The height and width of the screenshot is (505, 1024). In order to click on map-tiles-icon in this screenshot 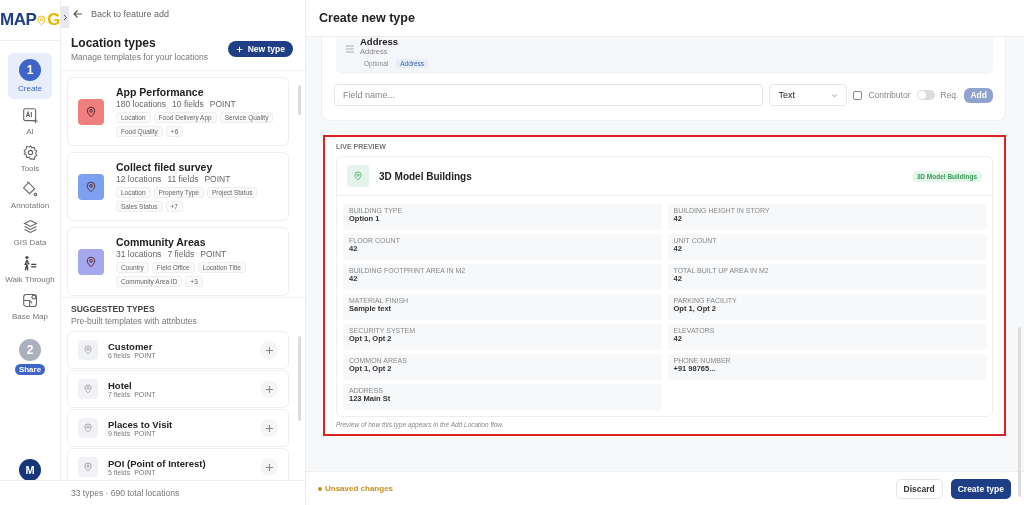, I will do `click(30, 300)`.